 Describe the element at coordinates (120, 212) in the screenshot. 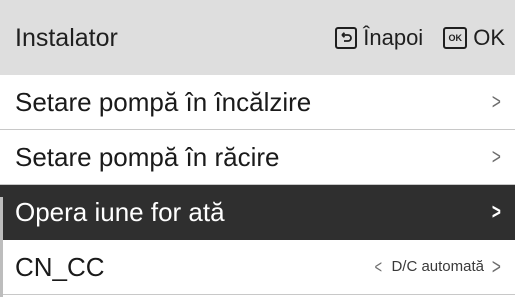

I see `menu-item-label: Opera iune for ată` at that location.